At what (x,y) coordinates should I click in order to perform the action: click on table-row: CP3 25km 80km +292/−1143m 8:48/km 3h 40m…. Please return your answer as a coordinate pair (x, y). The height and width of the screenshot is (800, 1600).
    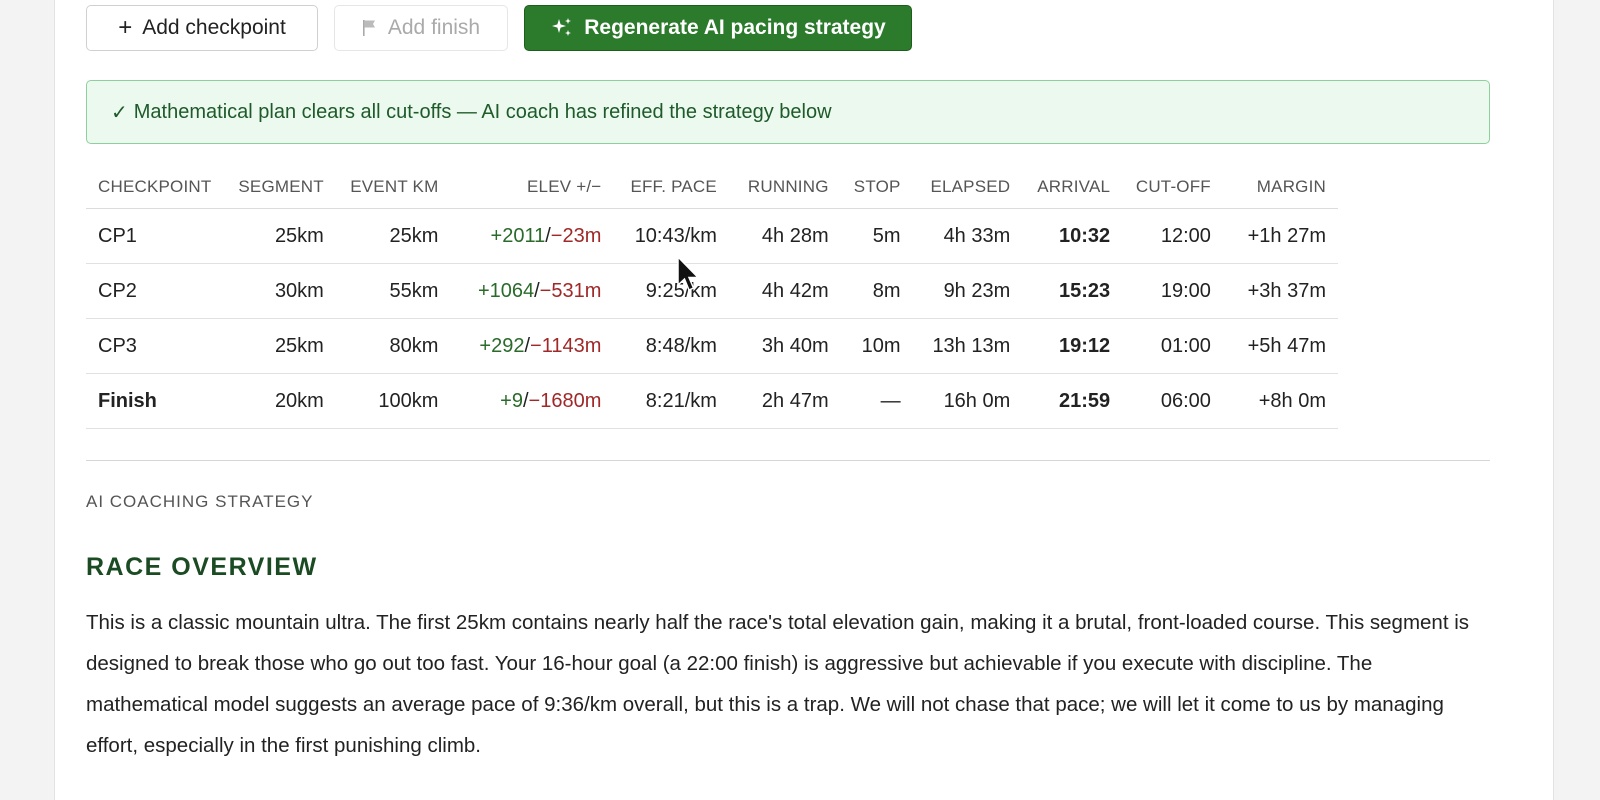
    Looking at the image, I should click on (712, 346).